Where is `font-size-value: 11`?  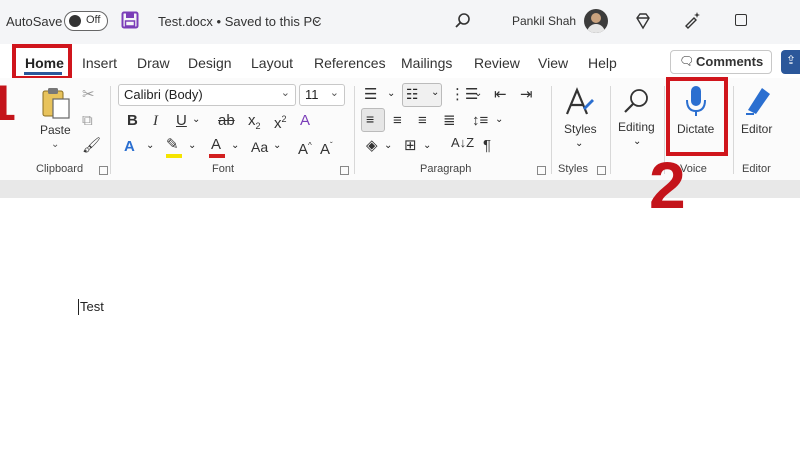 font-size-value: 11 is located at coordinates (312, 94).